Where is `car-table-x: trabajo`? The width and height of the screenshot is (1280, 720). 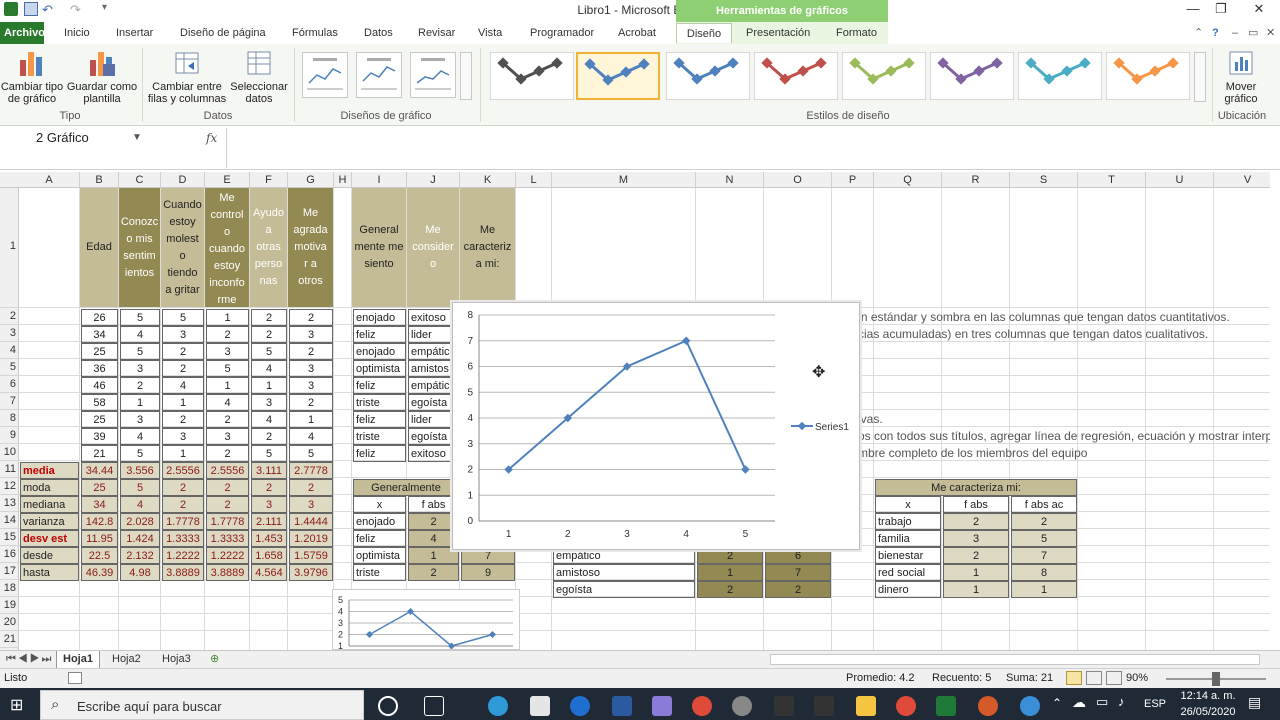
car-table-x: trabajo is located at coordinates (908, 521).